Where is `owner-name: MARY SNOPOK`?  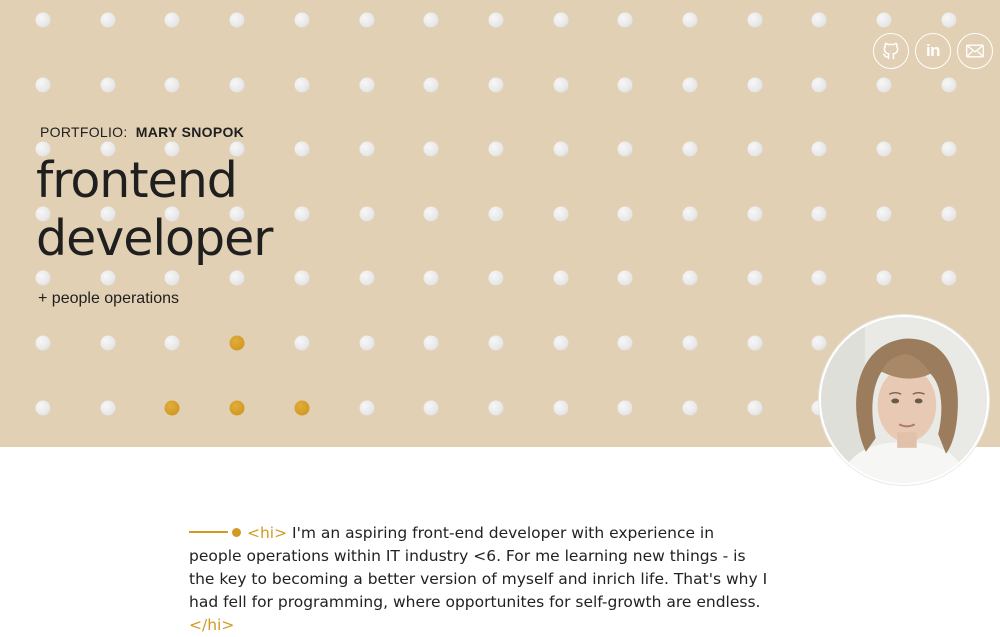 owner-name: MARY SNOPOK is located at coordinates (190, 132).